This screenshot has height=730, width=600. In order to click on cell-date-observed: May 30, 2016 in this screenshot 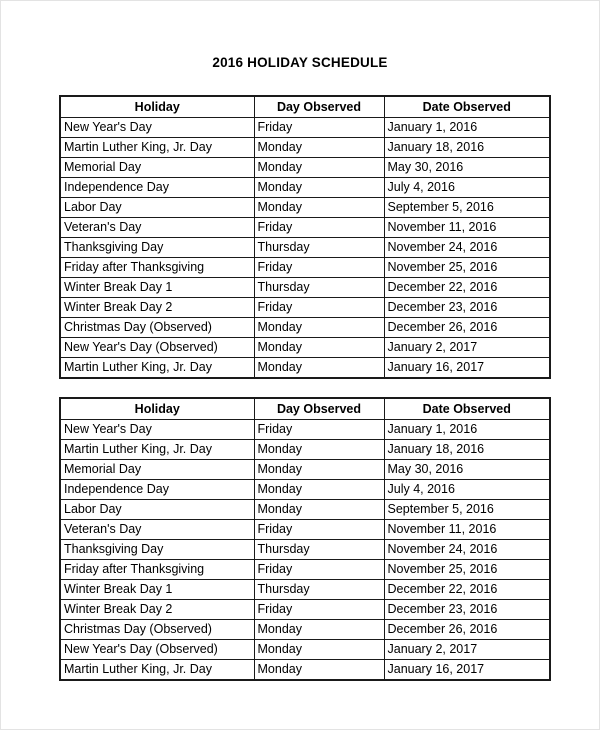, I will do `click(467, 469)`.